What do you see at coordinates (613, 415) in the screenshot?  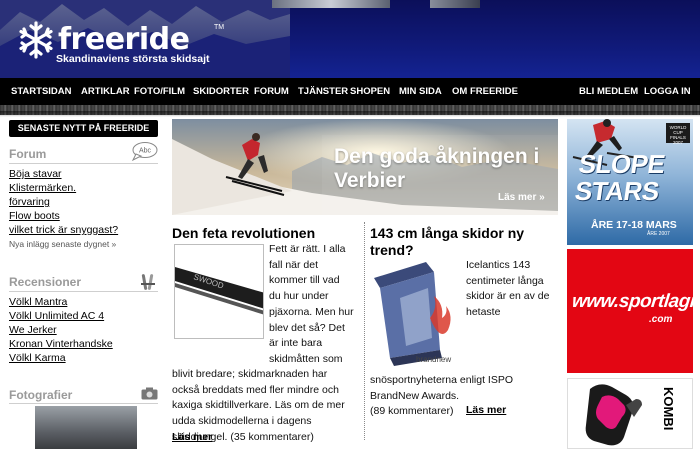 I see `glove-image` at bounding box center [613, 415].